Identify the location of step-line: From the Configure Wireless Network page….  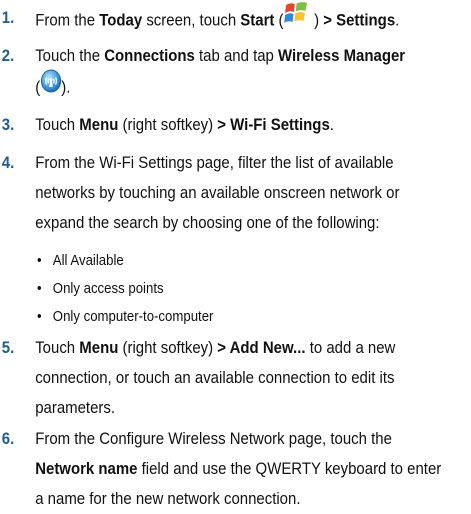
(213, 438).